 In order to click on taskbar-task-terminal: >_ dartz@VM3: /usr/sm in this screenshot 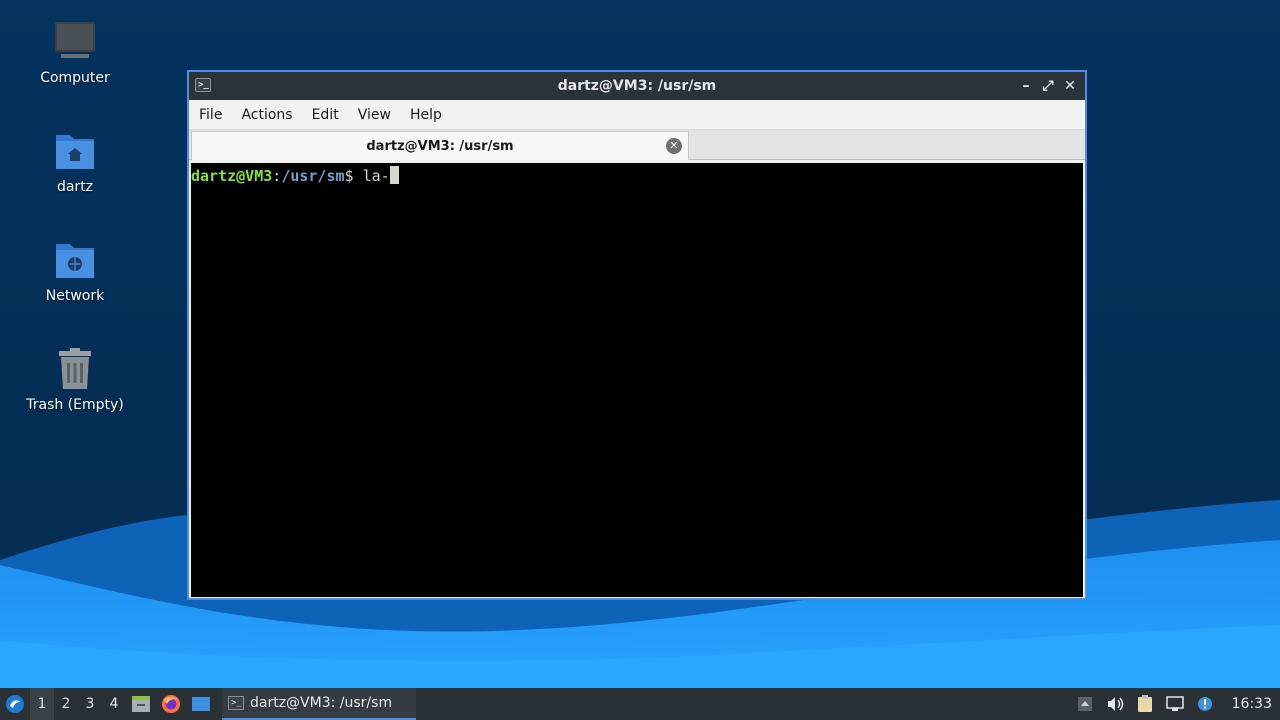, I will do `click(319, 704)`.